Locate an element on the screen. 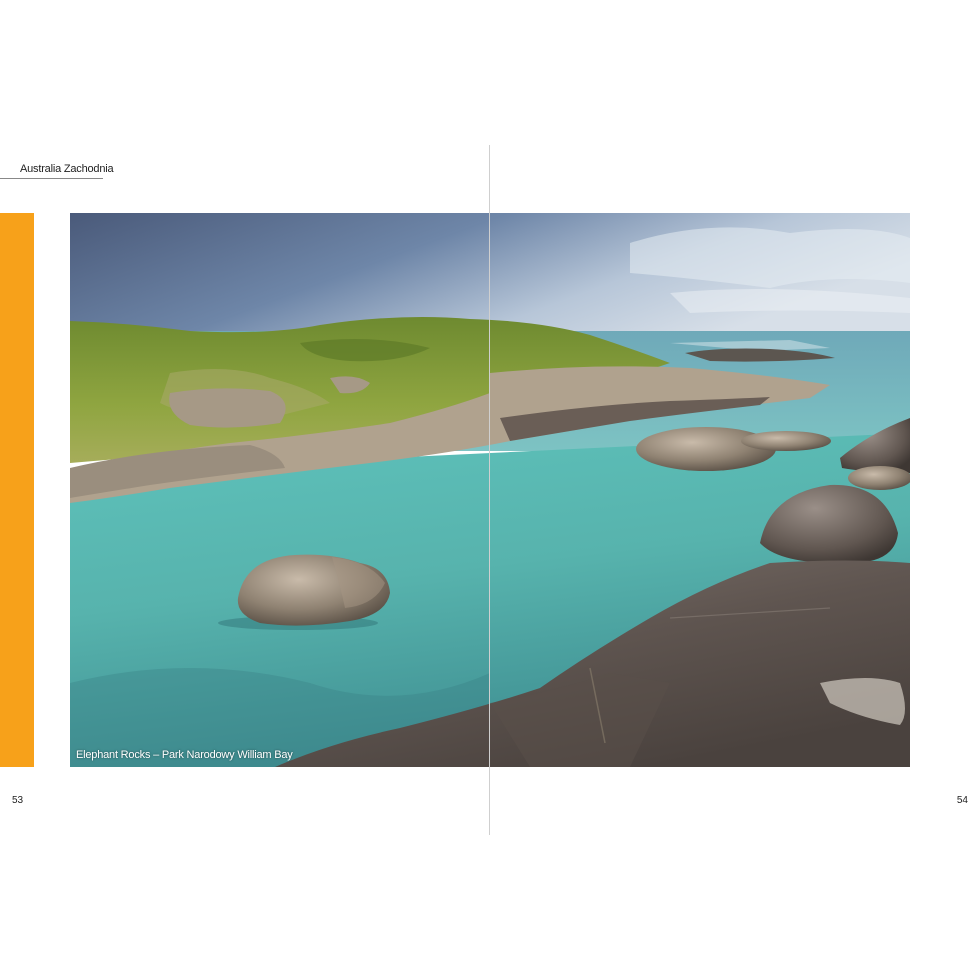  section-title: Australia Zachodnia is located at coordinates (67, 169).